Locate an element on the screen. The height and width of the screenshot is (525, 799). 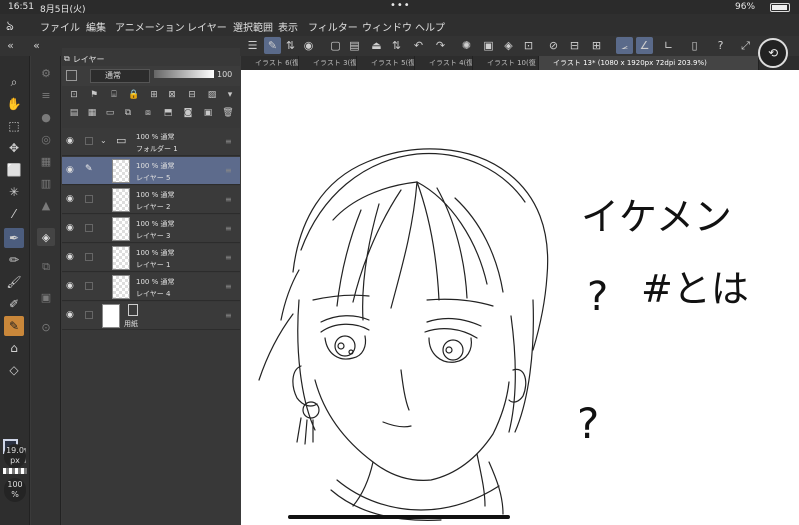
menu-window: ウィンドウ is located at coordinates (387, 26).